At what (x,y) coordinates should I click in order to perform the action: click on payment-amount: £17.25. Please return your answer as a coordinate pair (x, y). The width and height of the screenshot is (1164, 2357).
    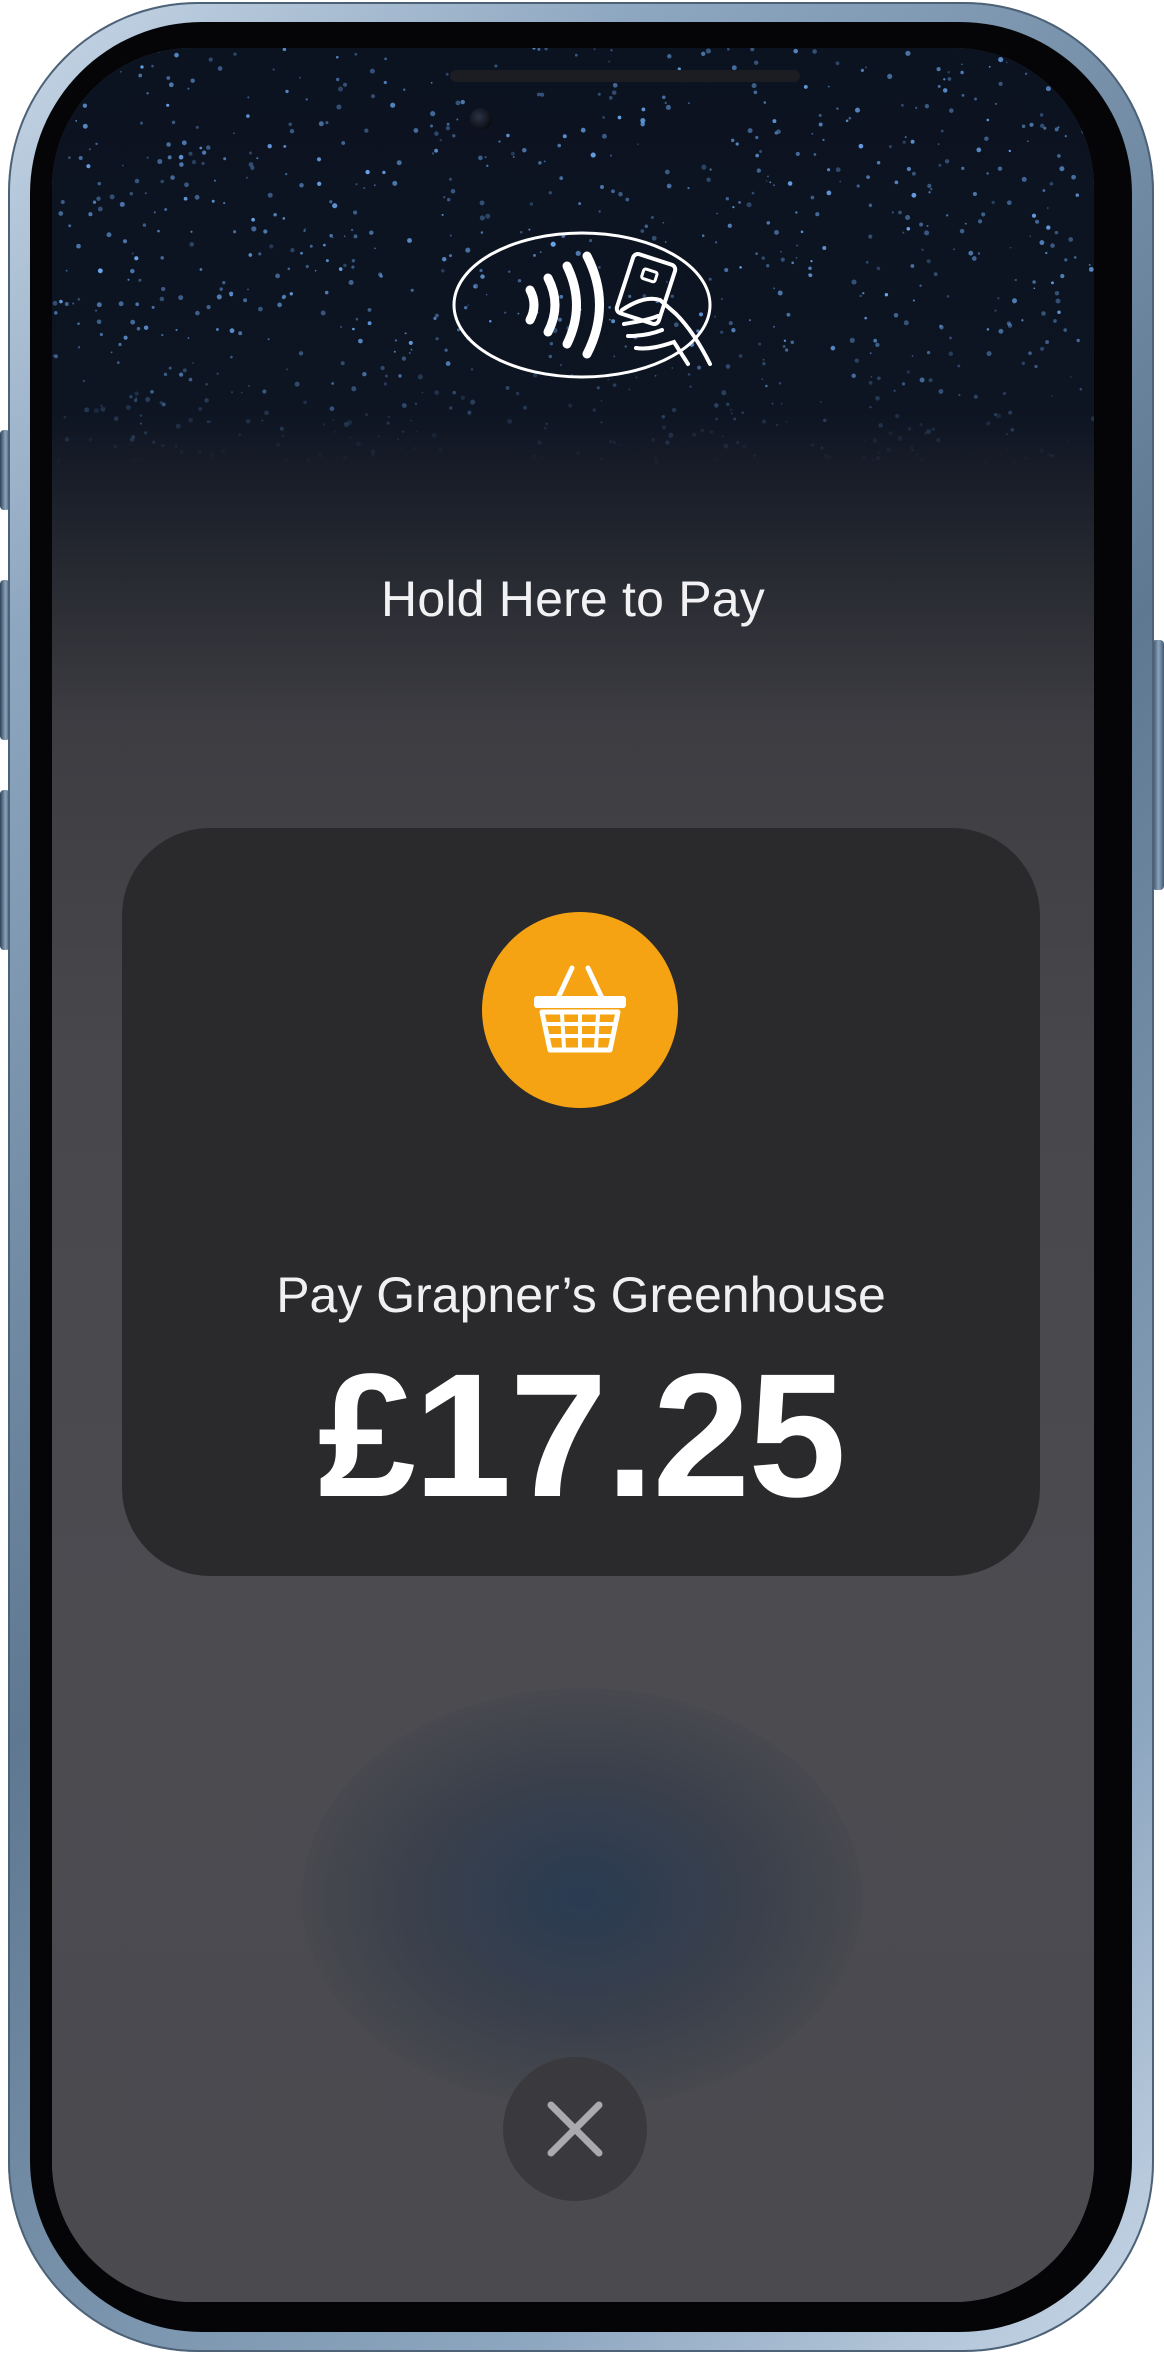
    Looking at the image, I should click on (581, 1436).